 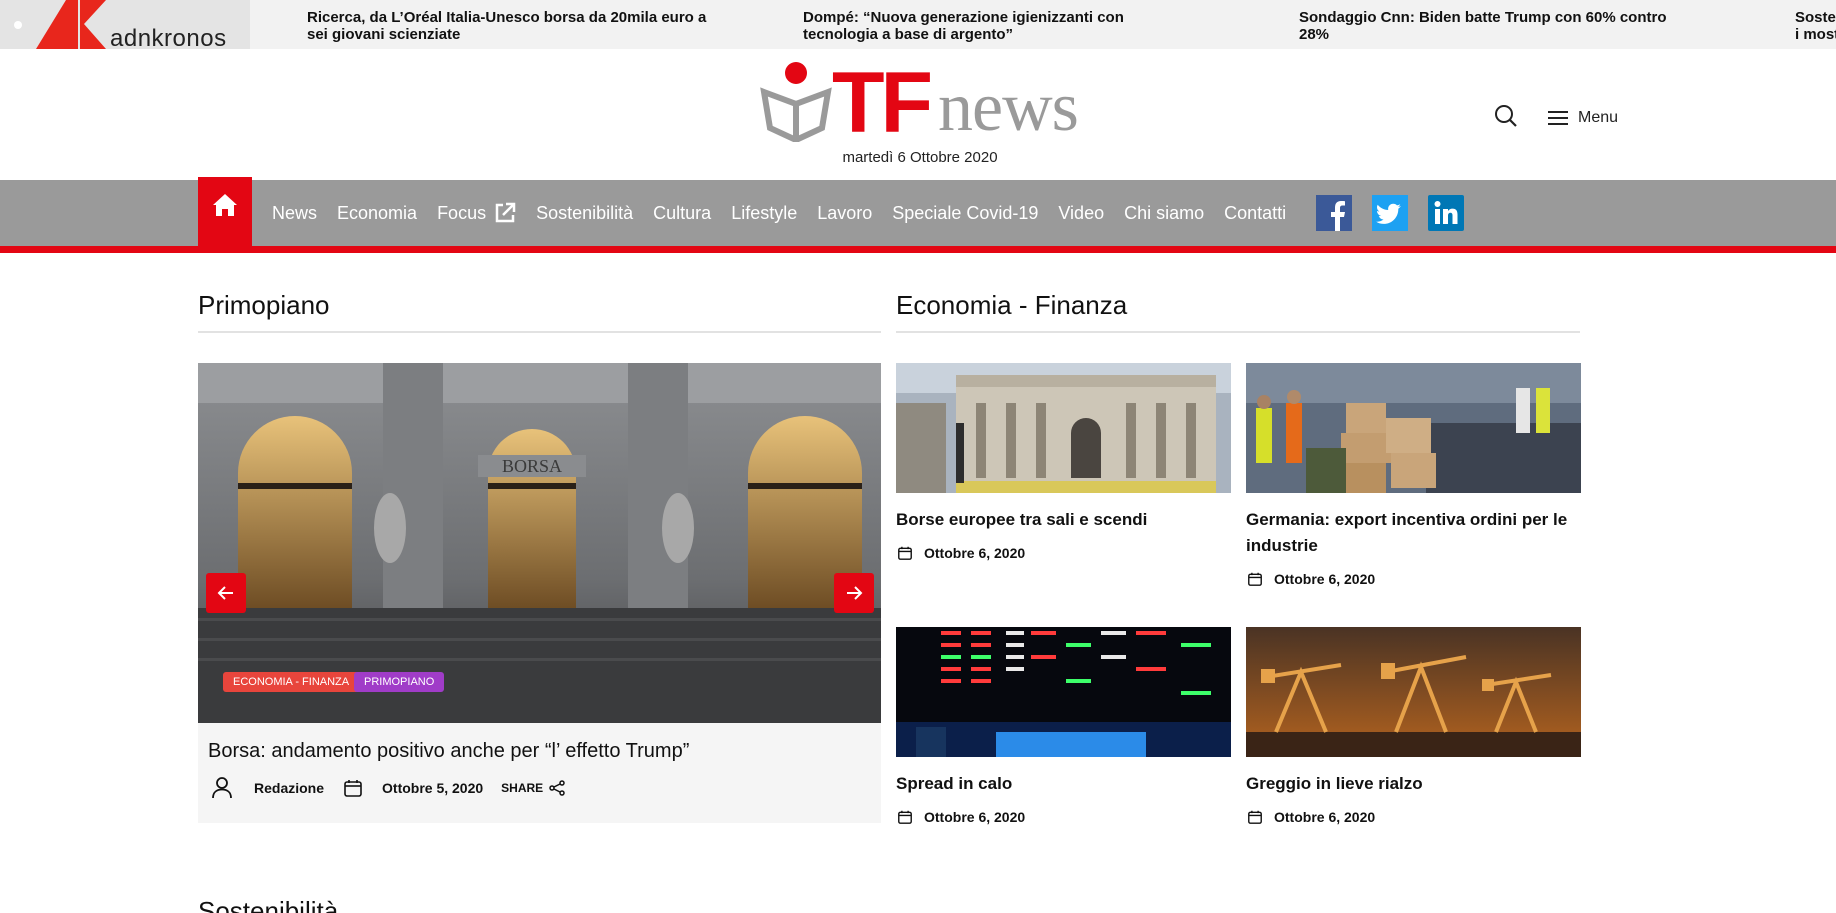 What do you see at coordinates (918, 249) in the screenshot?
I see `nav-accent-bar` at bounding box center [918, 249].